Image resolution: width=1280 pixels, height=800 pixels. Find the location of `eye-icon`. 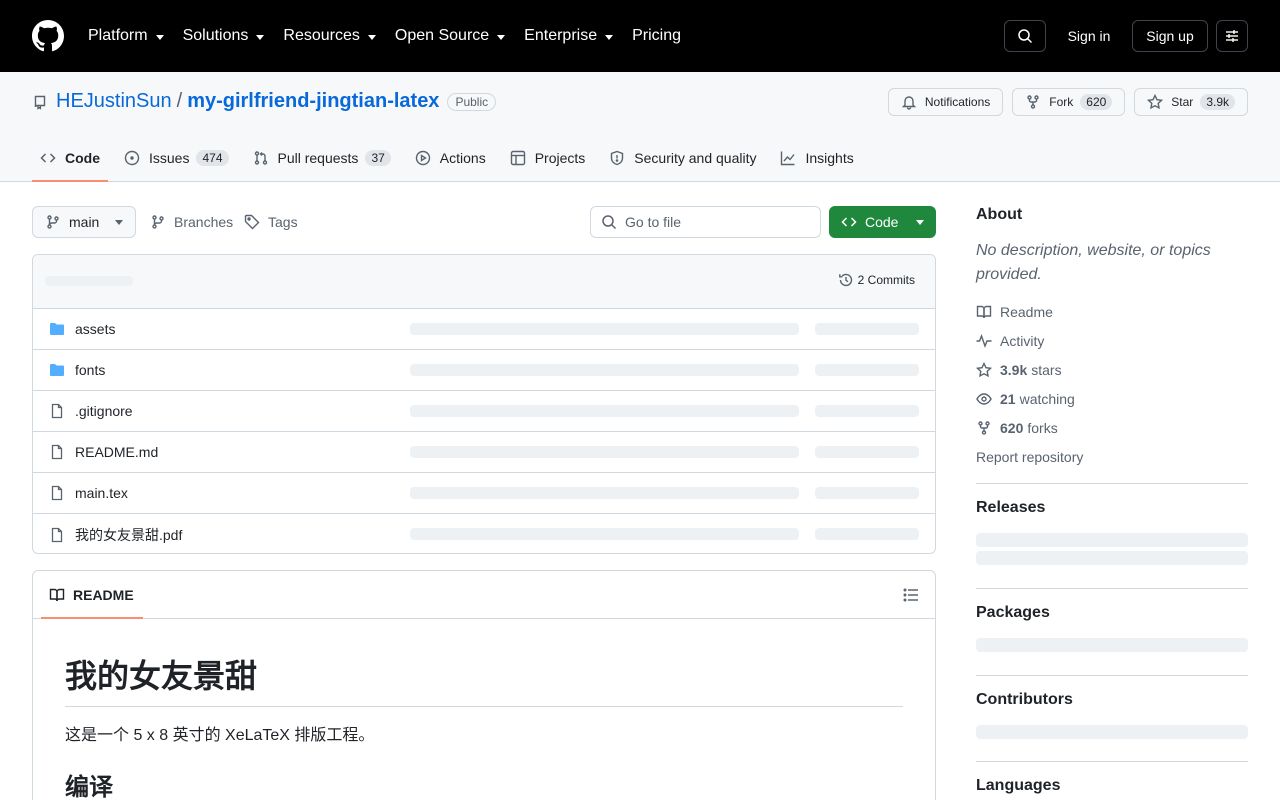

eye-icon is located at coordinates (984, 398).